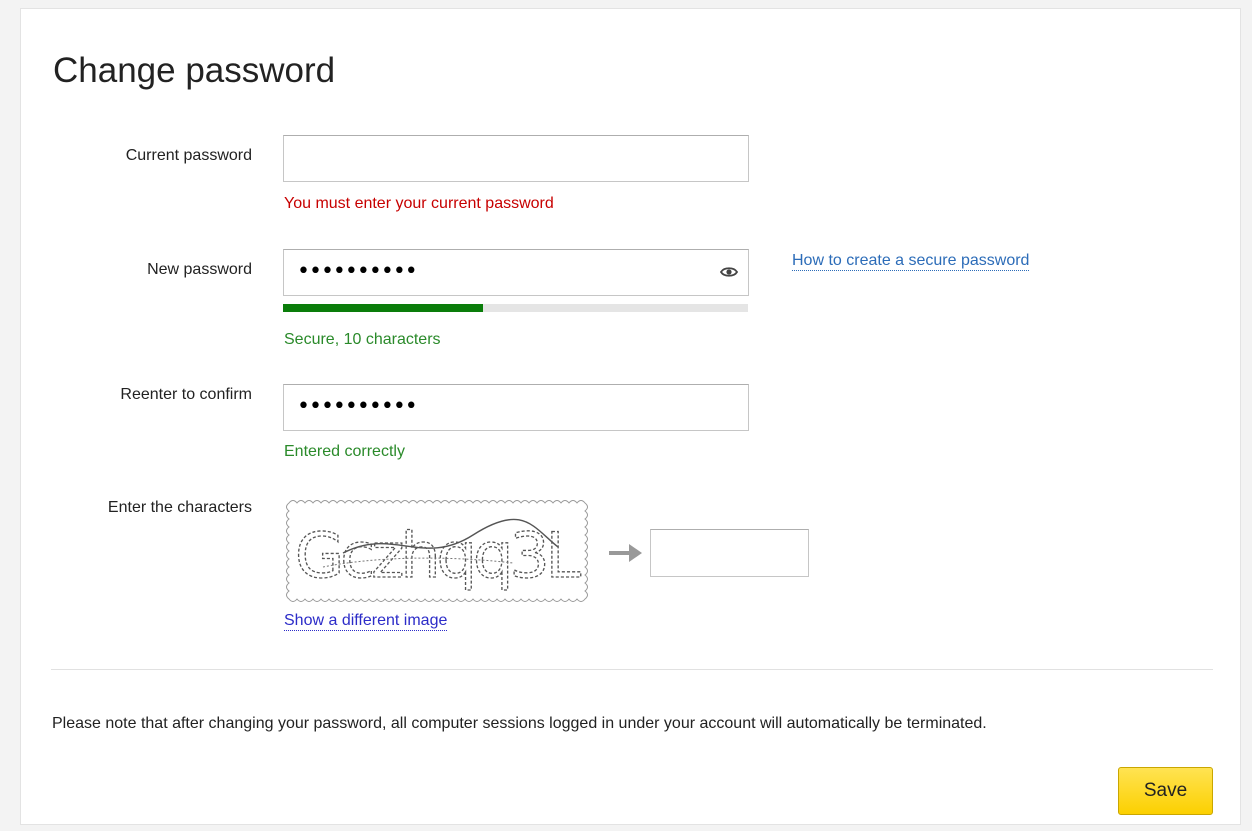  Describe the element at coordinates (437, 551) in the screenshot. I see `captcha-image: Gczhqq3L` at that location.